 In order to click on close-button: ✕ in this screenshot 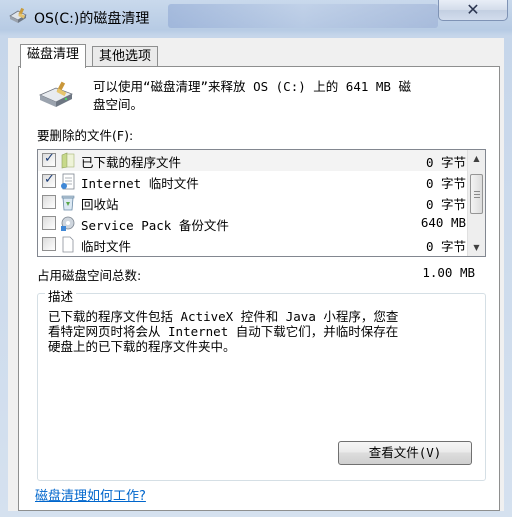, I will do `click(473, 10)`.